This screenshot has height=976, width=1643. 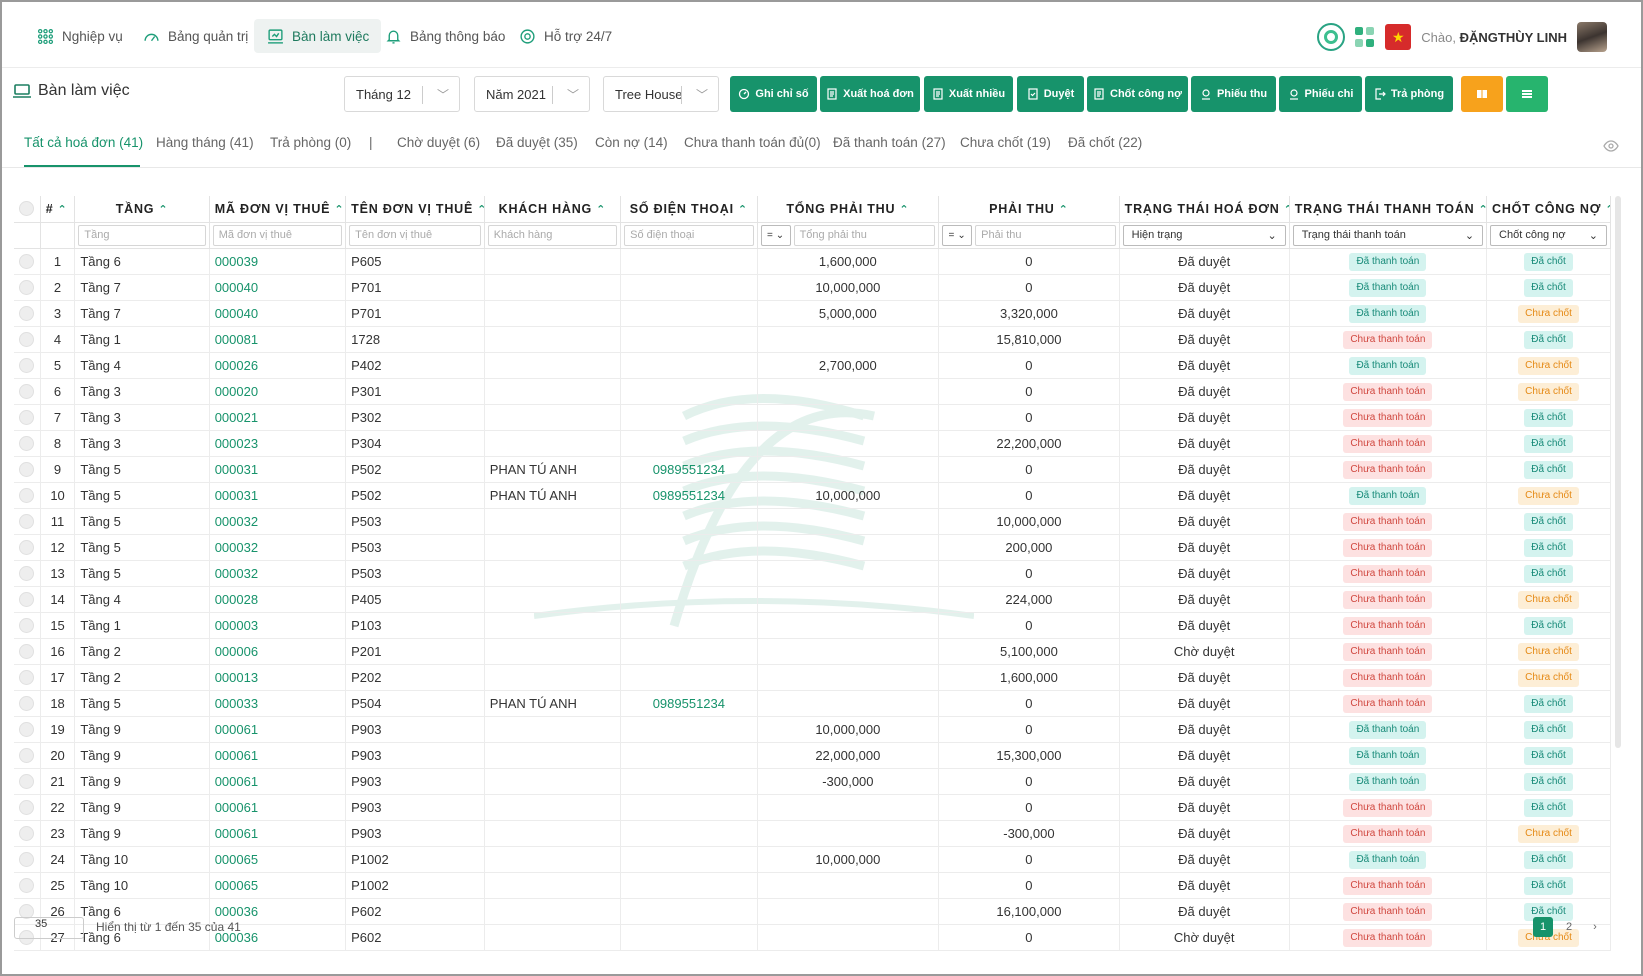 What do you see at coordinates (278, 521) in the screenshot?
I see `cell-unit-code: 000032` at bounding box center [278, 521].